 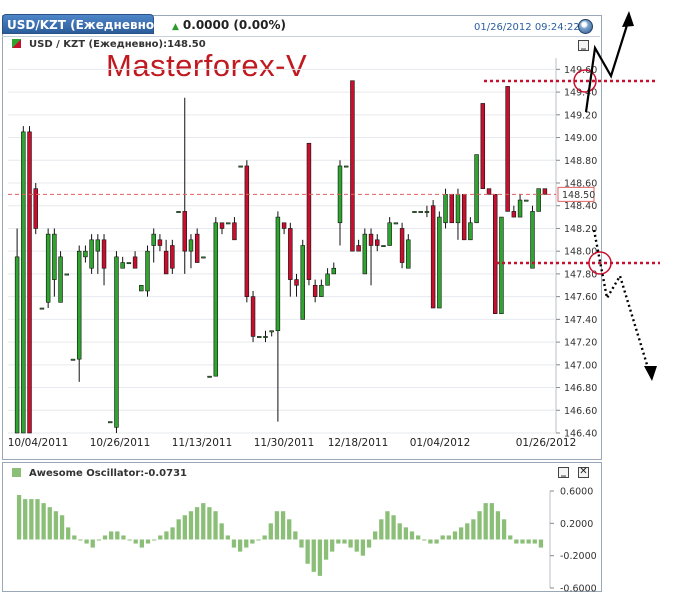 What do you see at coordinates (580, 365) in the screenshot?
I see `y-tick-label: 147.00` at bounding box center [580, 365].